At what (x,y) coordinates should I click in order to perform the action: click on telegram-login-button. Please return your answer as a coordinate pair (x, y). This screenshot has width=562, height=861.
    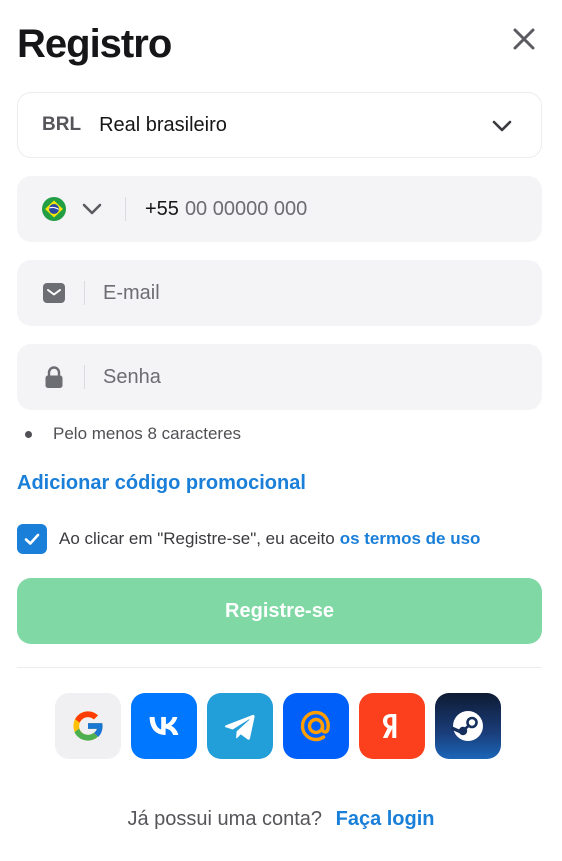
    Looking at the image, I should click on (240, 726).